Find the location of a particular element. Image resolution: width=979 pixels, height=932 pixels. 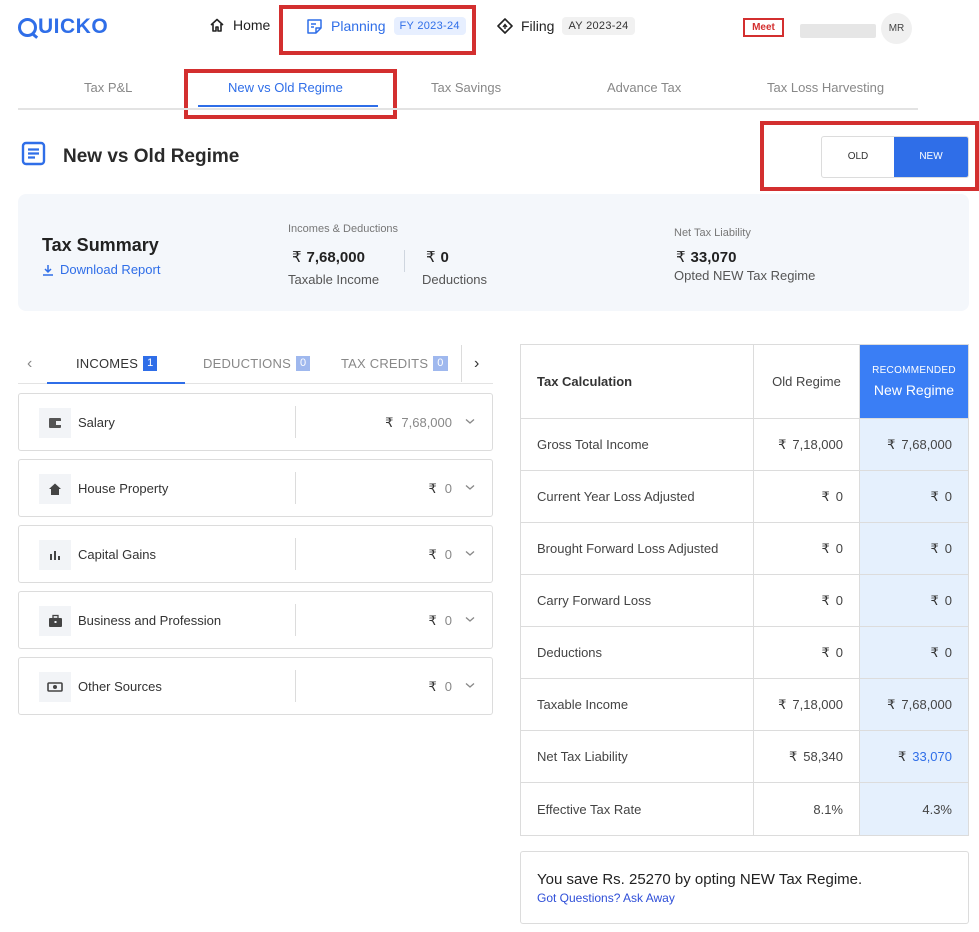

tab-new-vs-old-regime: New vs Old Regime is located at coordinates (285, 87).